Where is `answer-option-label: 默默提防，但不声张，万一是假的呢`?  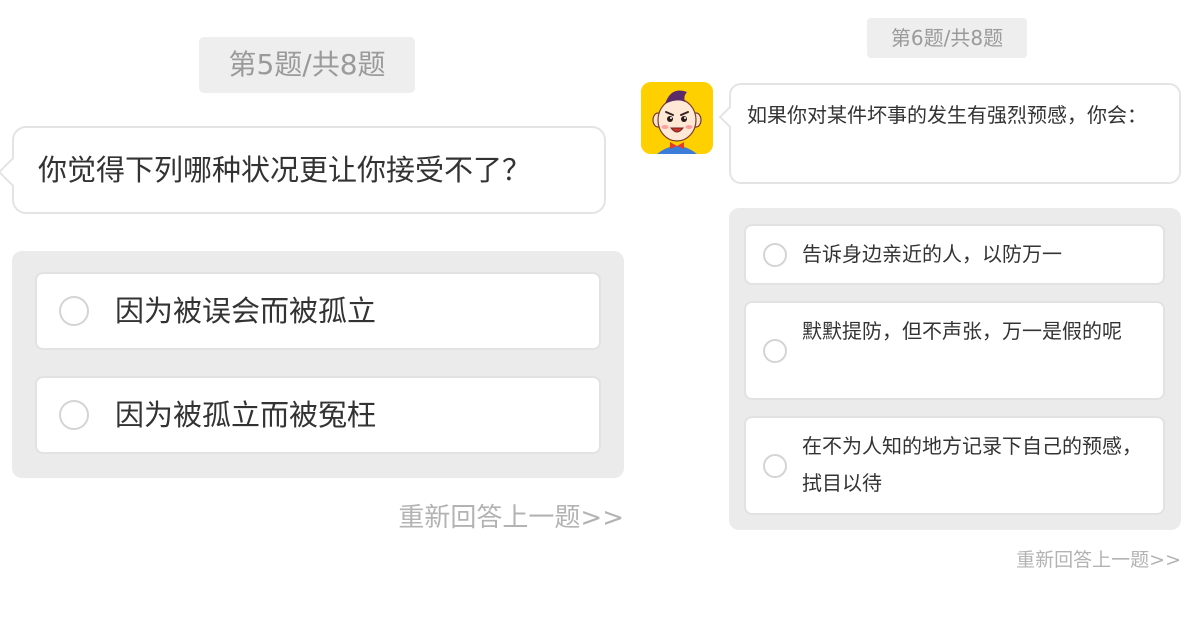
answer-option-label: 默默提防，但不声张，万一是假的呢 is located at coordinates (962, 331).